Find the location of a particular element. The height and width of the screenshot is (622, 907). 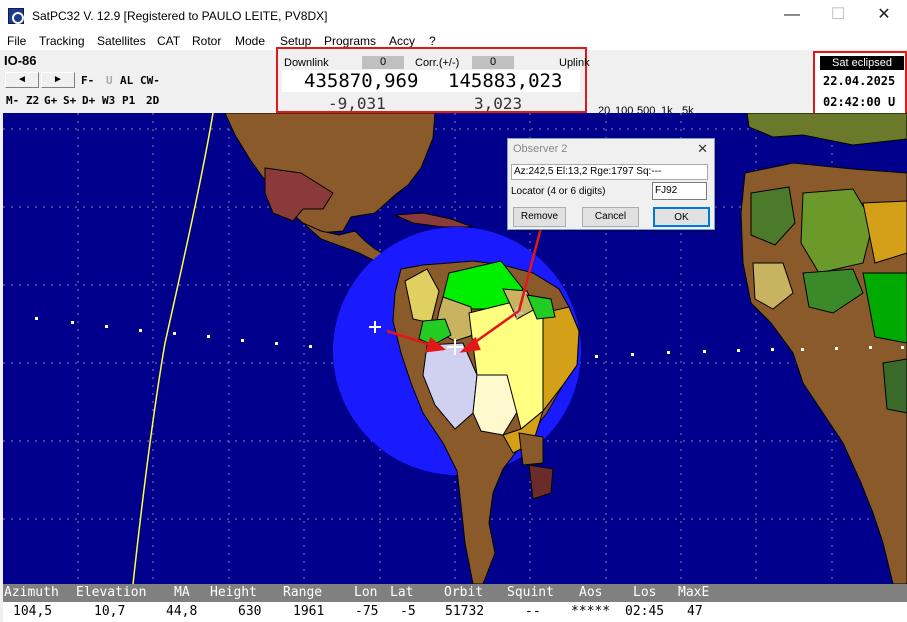

menu-accy: Accy is located at coordinates (402, 41).